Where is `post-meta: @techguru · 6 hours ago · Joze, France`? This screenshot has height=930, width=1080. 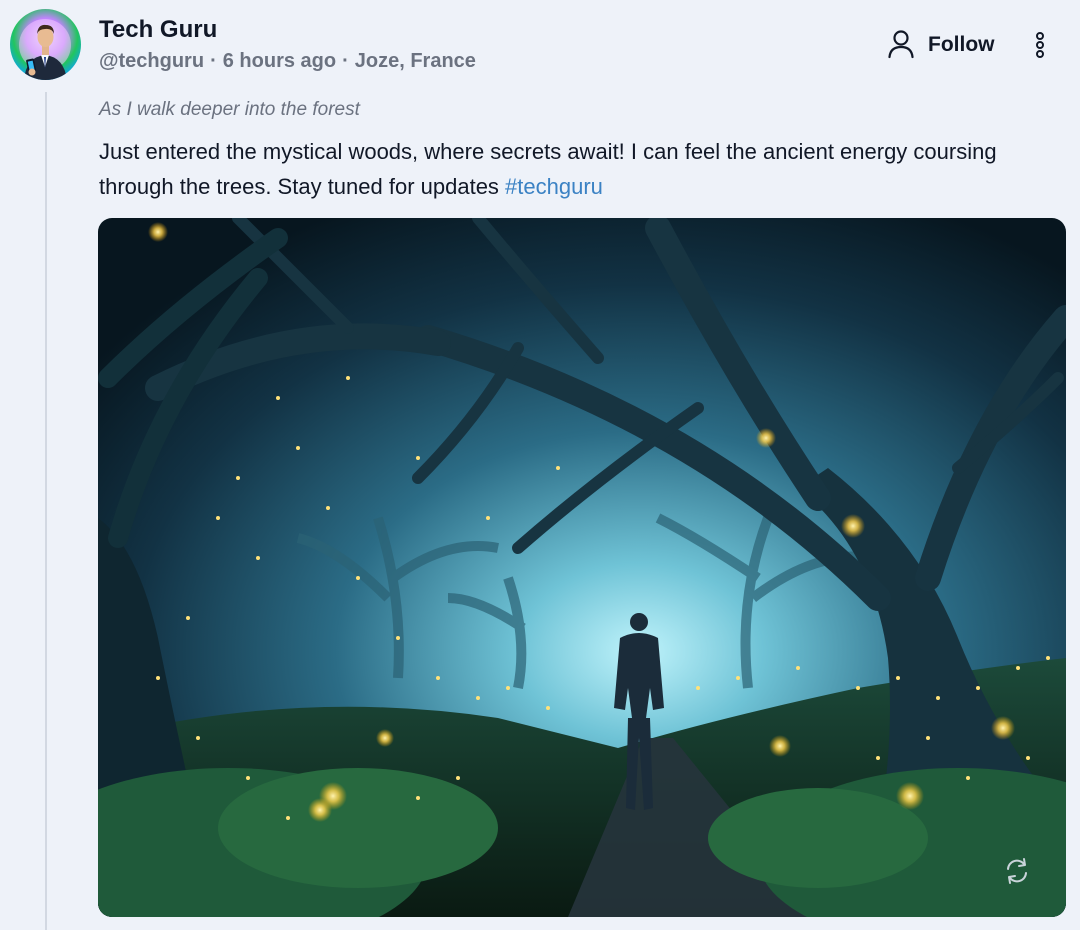 post-meta: @techguru · 6 hours ago · Joze, France is located at coordinates (287, 61).